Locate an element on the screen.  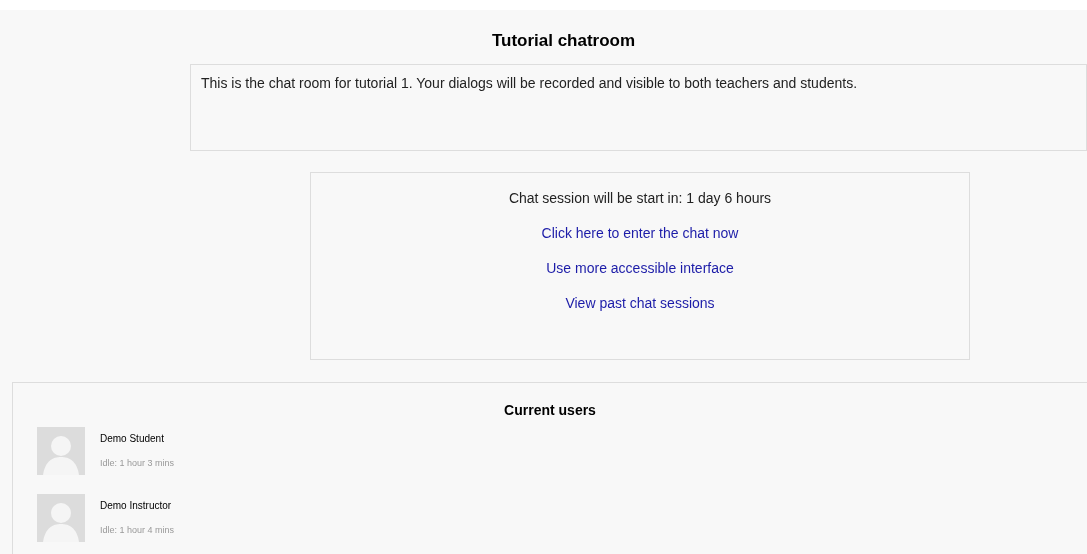
session-link: Use more accessible interface is located at coordinates (640, 268).